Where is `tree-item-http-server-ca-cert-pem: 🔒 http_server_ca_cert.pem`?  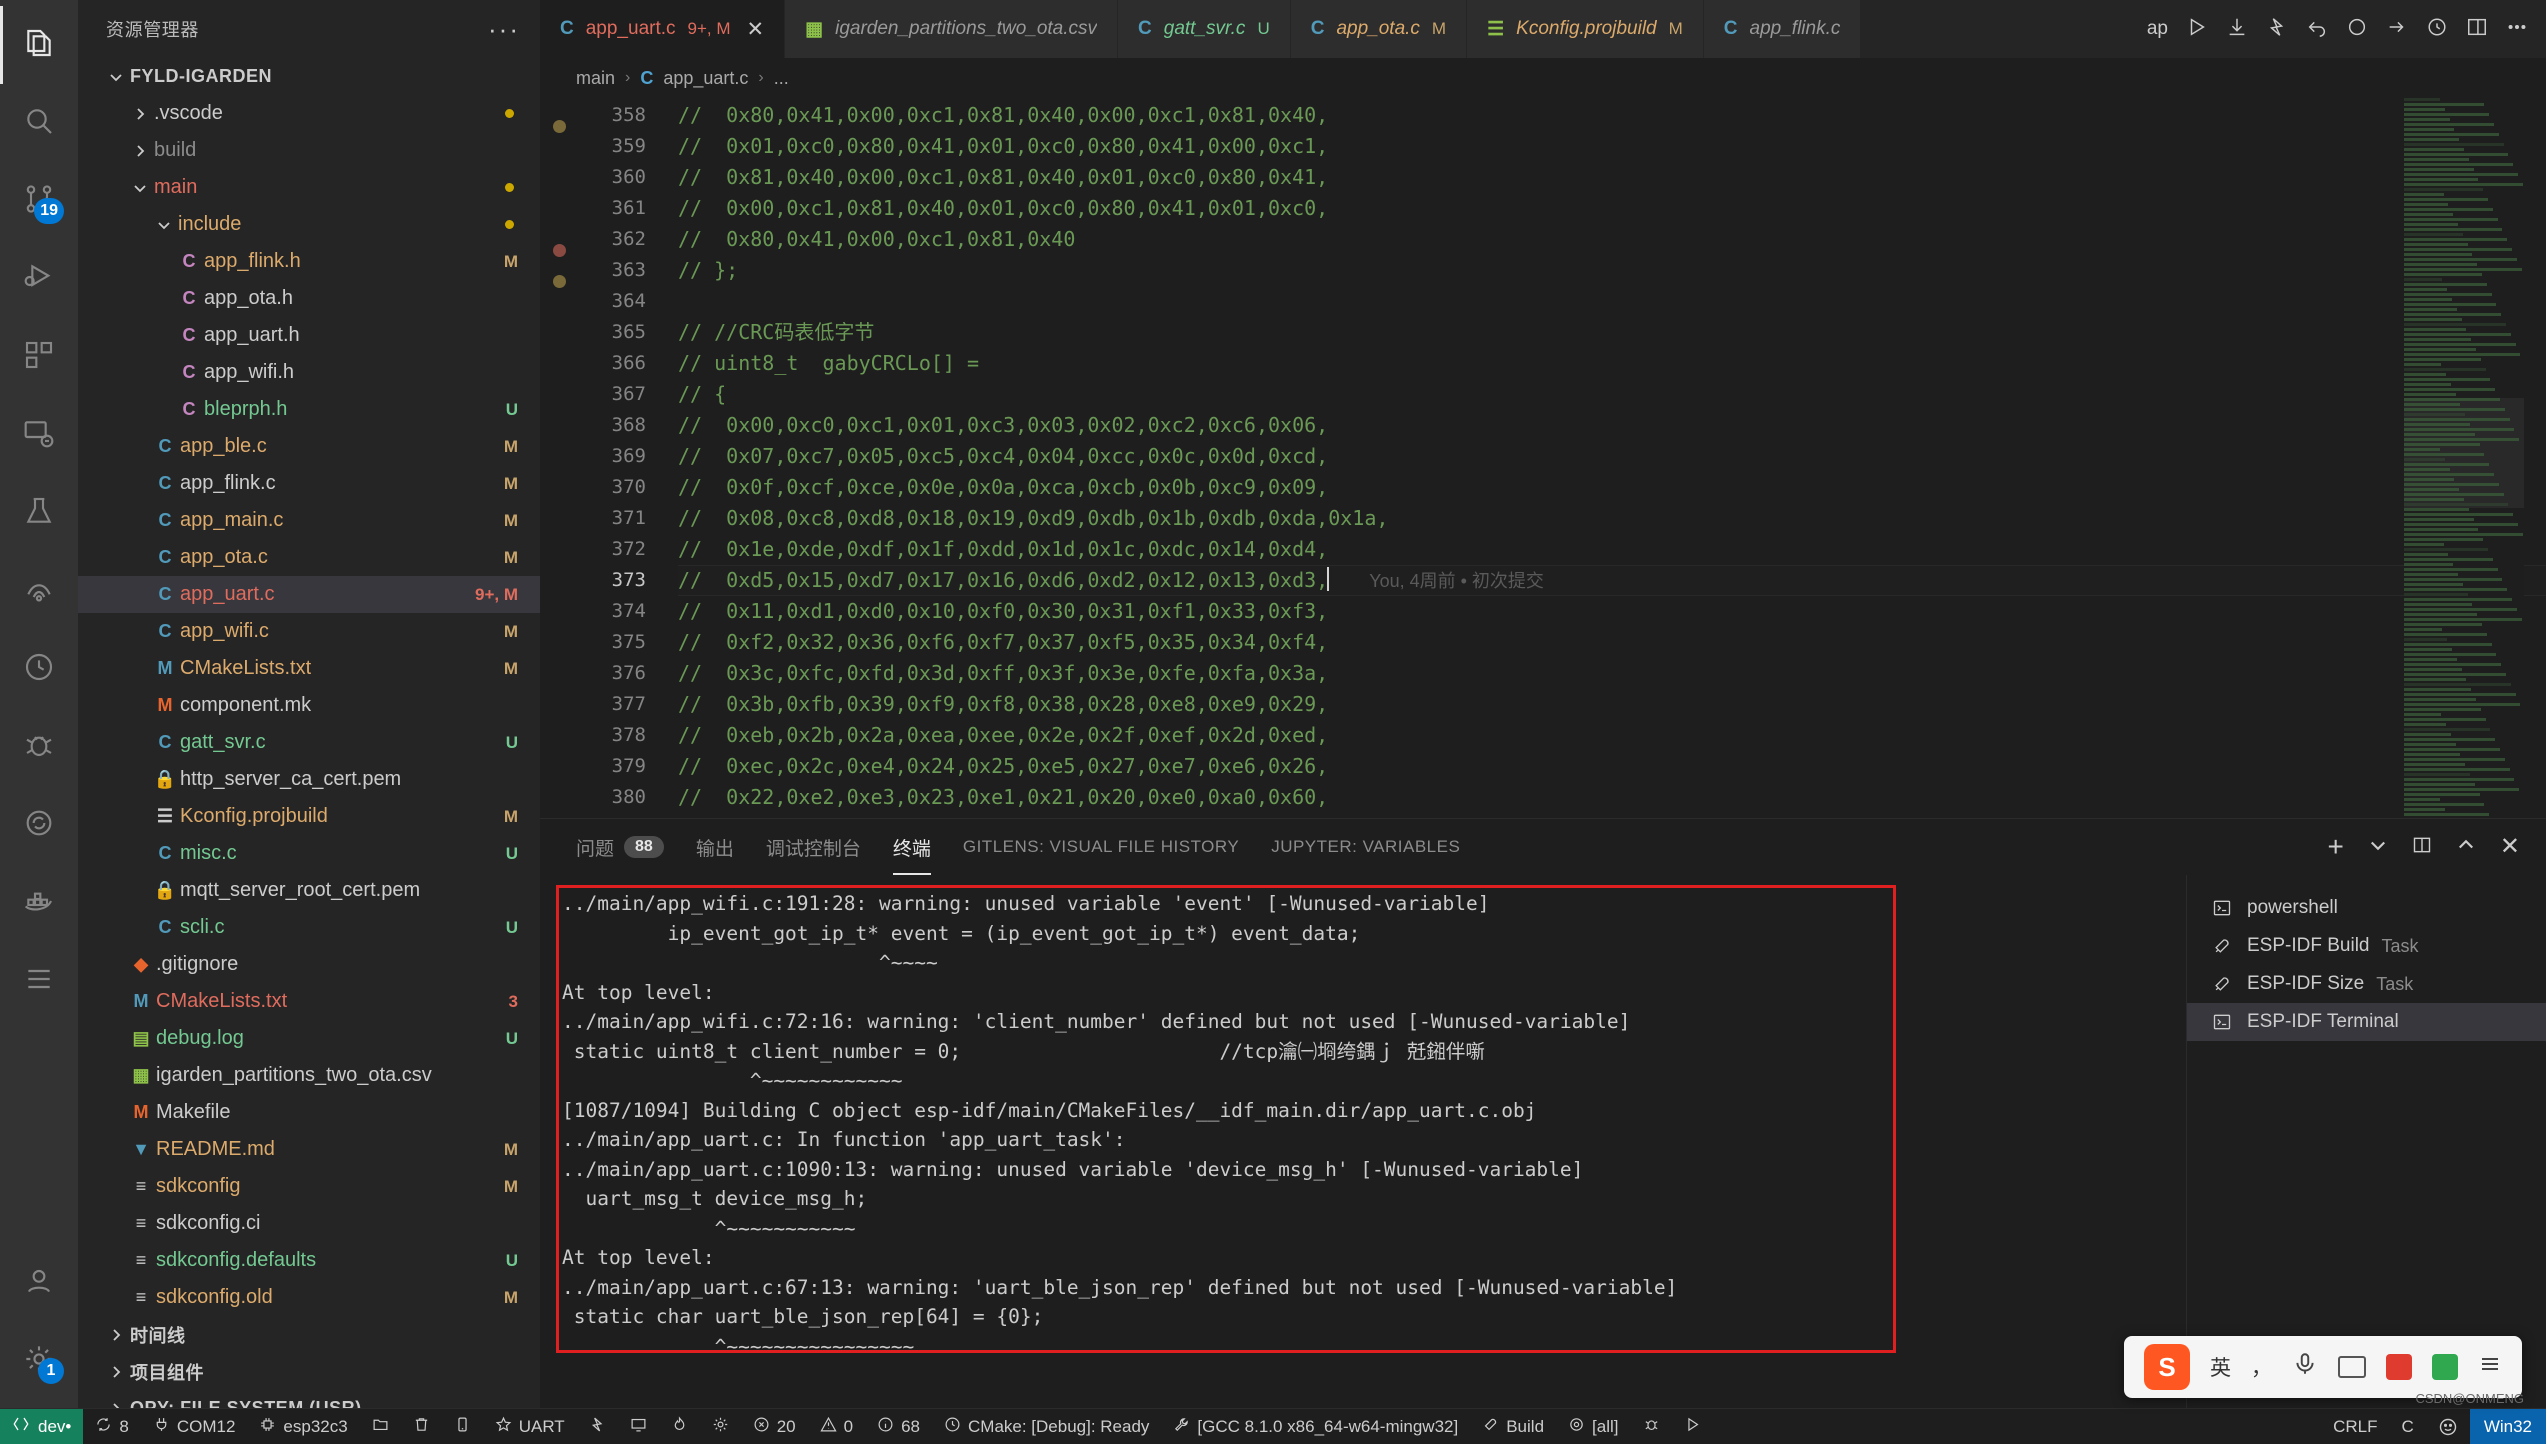 tree-item-http-server-ca-cert-pem: 🔒 http_server_ca_cert.pem is located at coordinates (309, 779).